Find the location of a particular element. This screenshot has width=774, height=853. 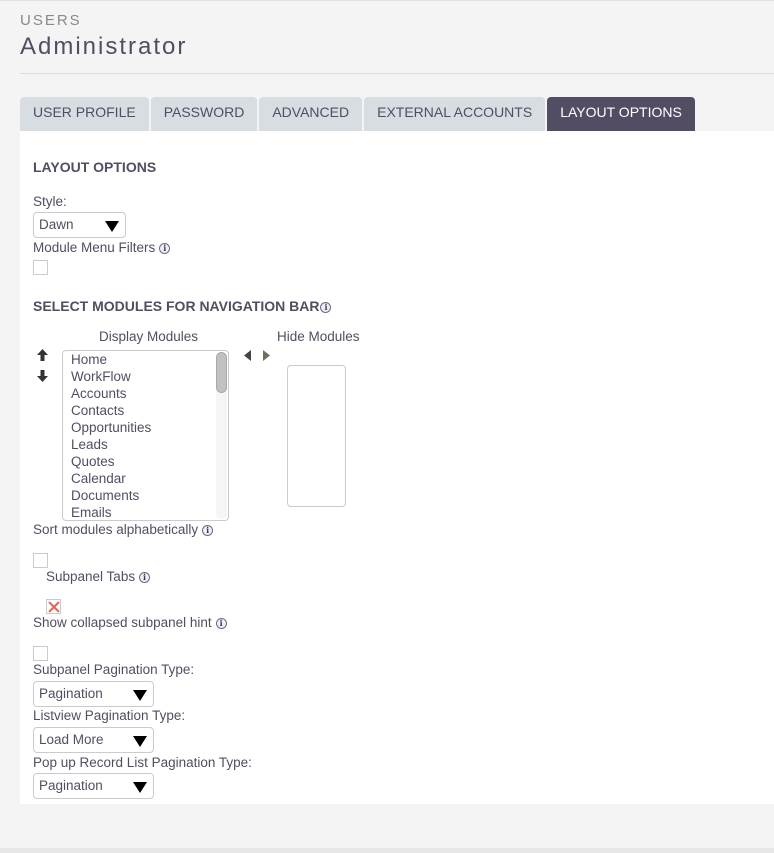

display-module-option: Opportunities is located at coordinates (145, 427).